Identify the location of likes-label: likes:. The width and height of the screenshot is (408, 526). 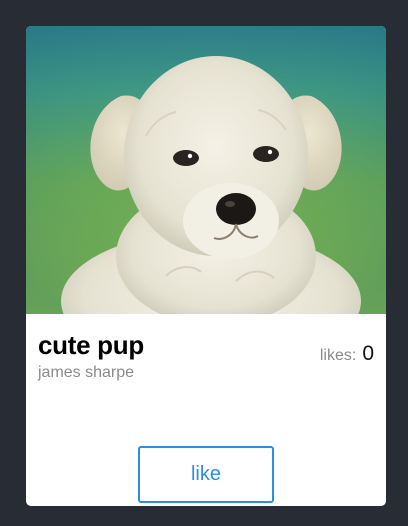
(338, 355).